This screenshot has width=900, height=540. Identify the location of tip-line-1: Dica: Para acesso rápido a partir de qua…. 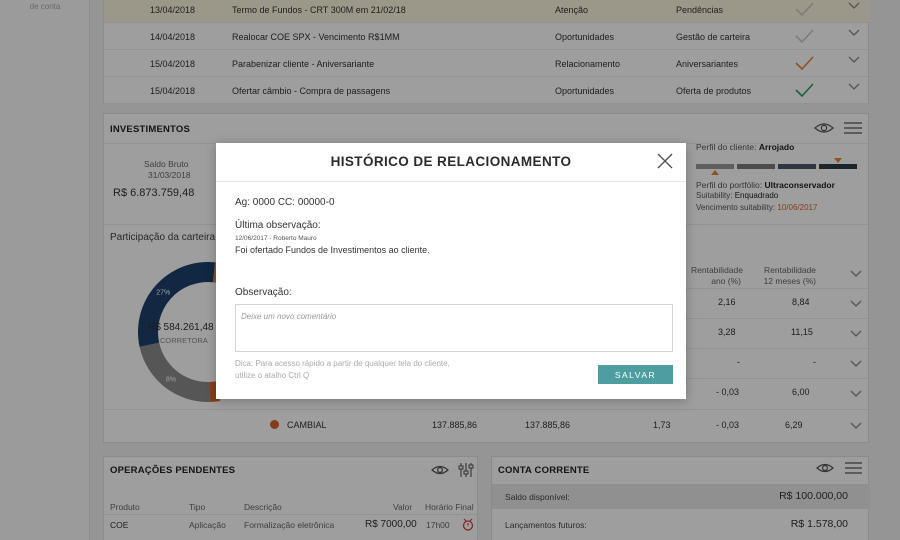
(342, 363).